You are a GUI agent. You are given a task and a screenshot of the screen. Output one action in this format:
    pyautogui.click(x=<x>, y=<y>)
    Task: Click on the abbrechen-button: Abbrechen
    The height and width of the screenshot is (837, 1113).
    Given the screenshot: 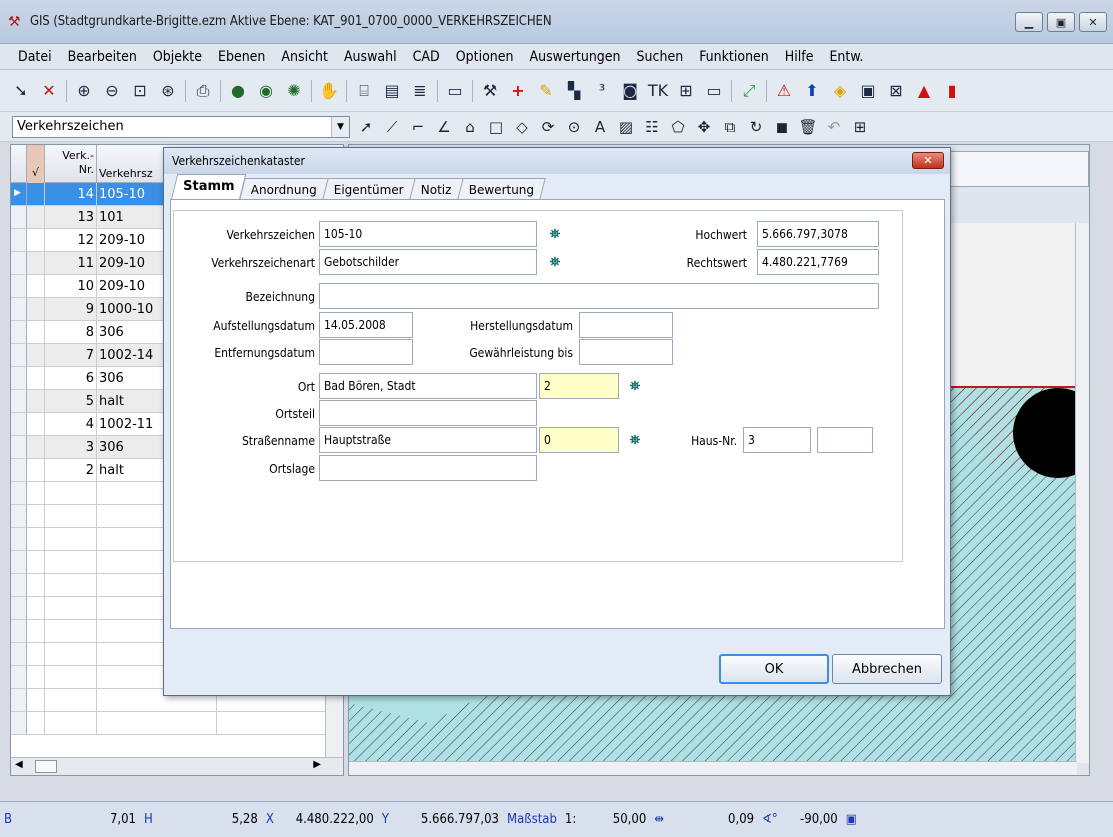 What is the action you would take?
    pyautogui.click(x=887, y=669)
    